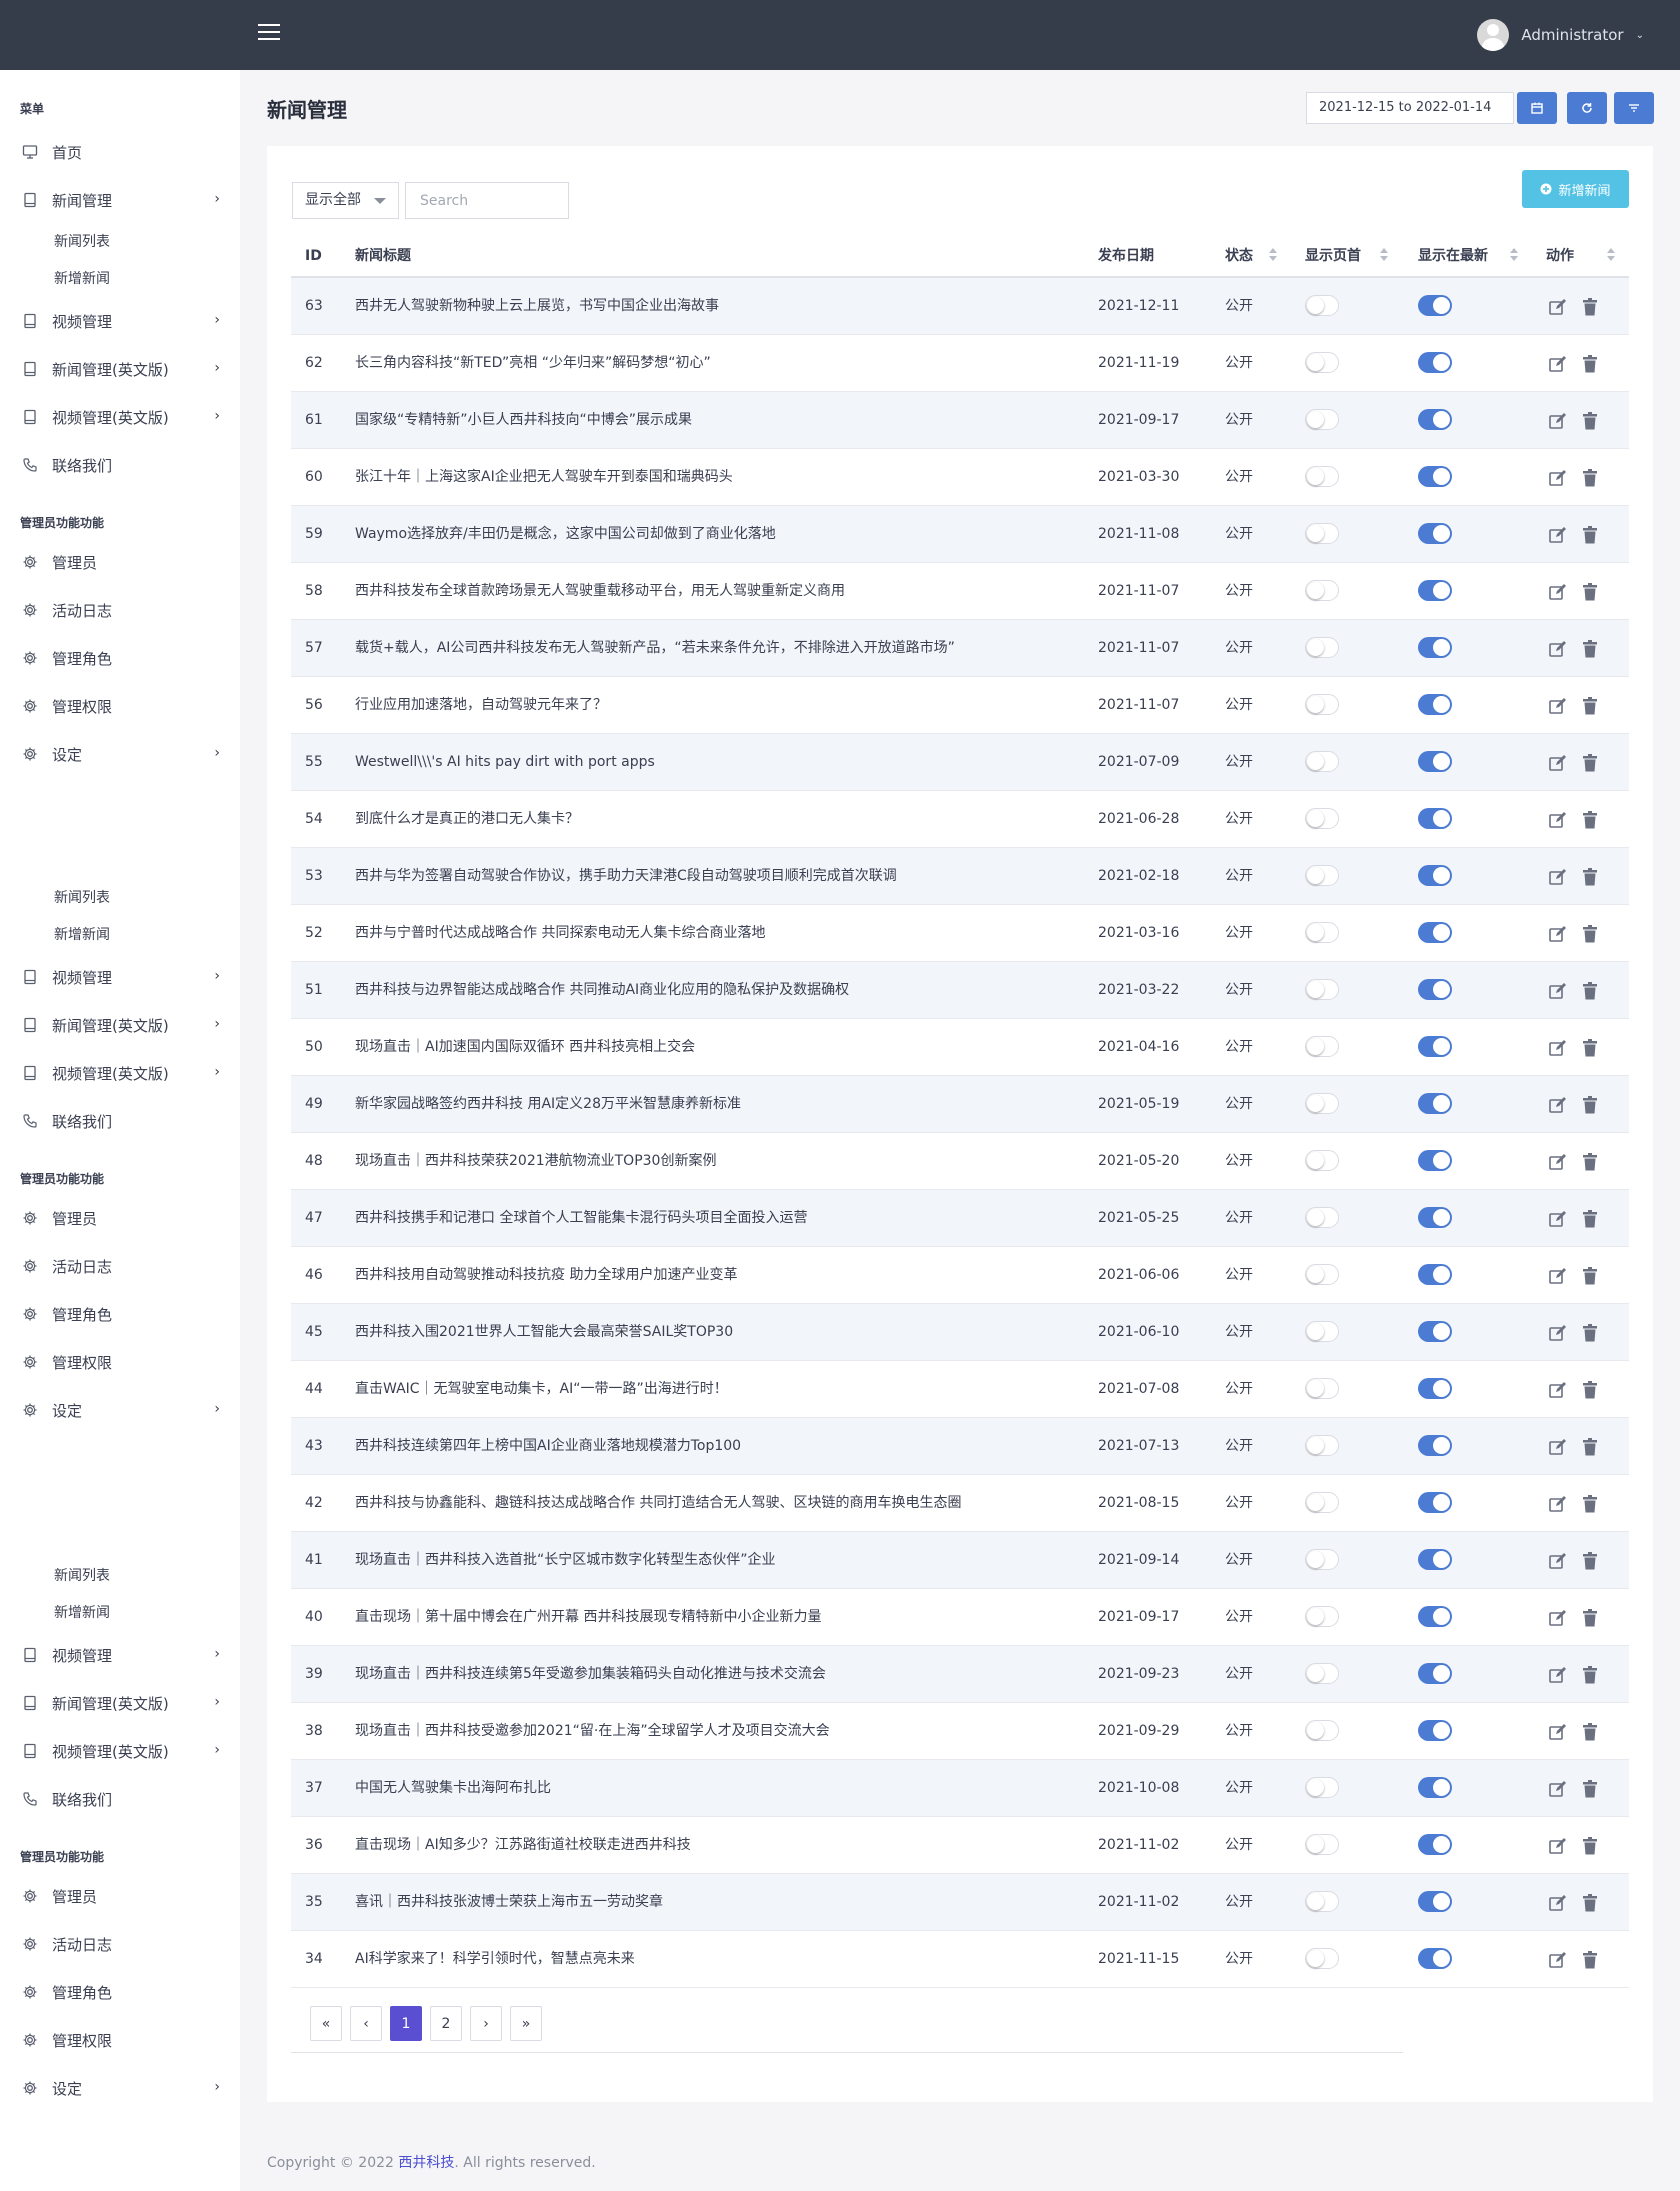  What do you see at coordinates (1575, 189) in the screenshot?
I see `add-news-button: 新增新闻` at bounding box center [1575, 189].